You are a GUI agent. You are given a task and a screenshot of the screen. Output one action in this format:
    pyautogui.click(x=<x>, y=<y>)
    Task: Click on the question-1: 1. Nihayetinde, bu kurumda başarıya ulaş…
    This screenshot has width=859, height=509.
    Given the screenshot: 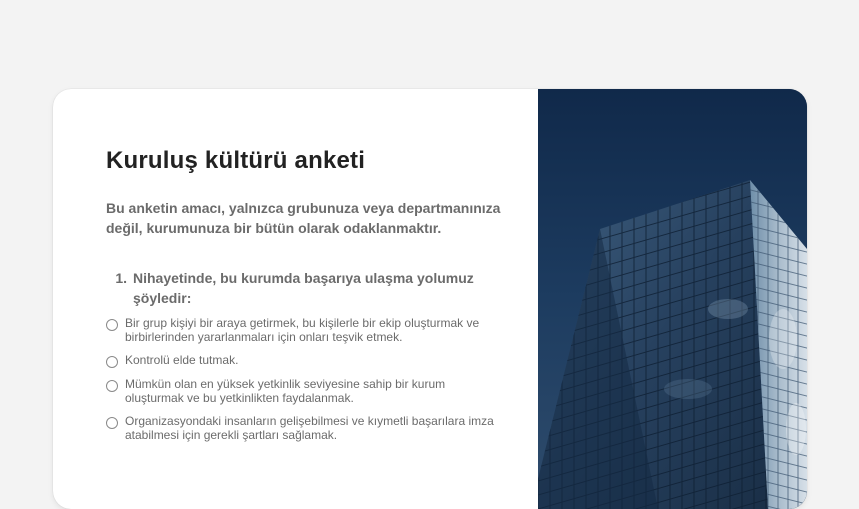 What is the action you would take?
    pyautogui.click(x=306, y=288)
    